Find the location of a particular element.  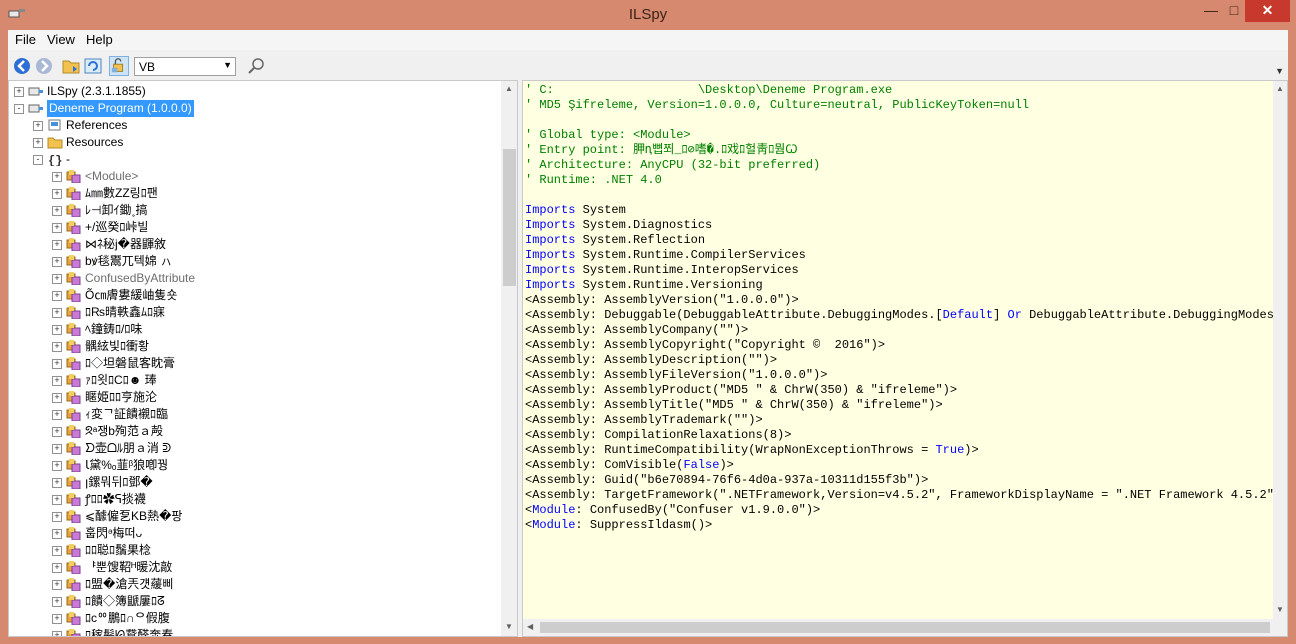

code-hscroll-thumb is located at coordinates (905, 627).